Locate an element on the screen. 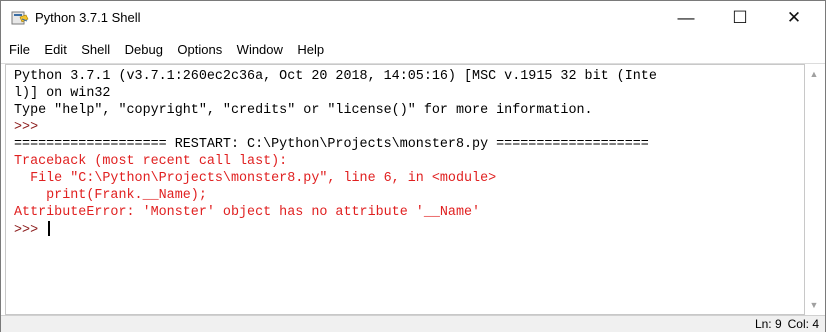 The image size is (826, 332). title-bar: Python 3.7.1 Shell — ☐ ✕ is located at coordinates (413, 18).